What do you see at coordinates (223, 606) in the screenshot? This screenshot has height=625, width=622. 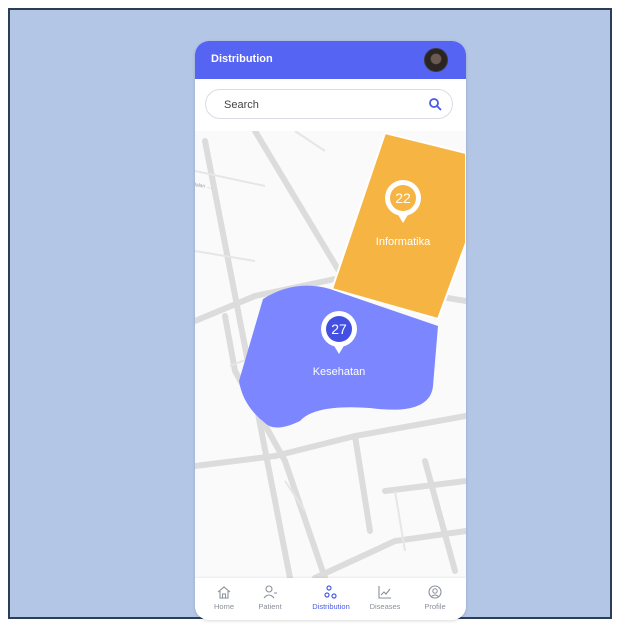 I see `nav-label-home: Home` at bounding box center [223, 606].